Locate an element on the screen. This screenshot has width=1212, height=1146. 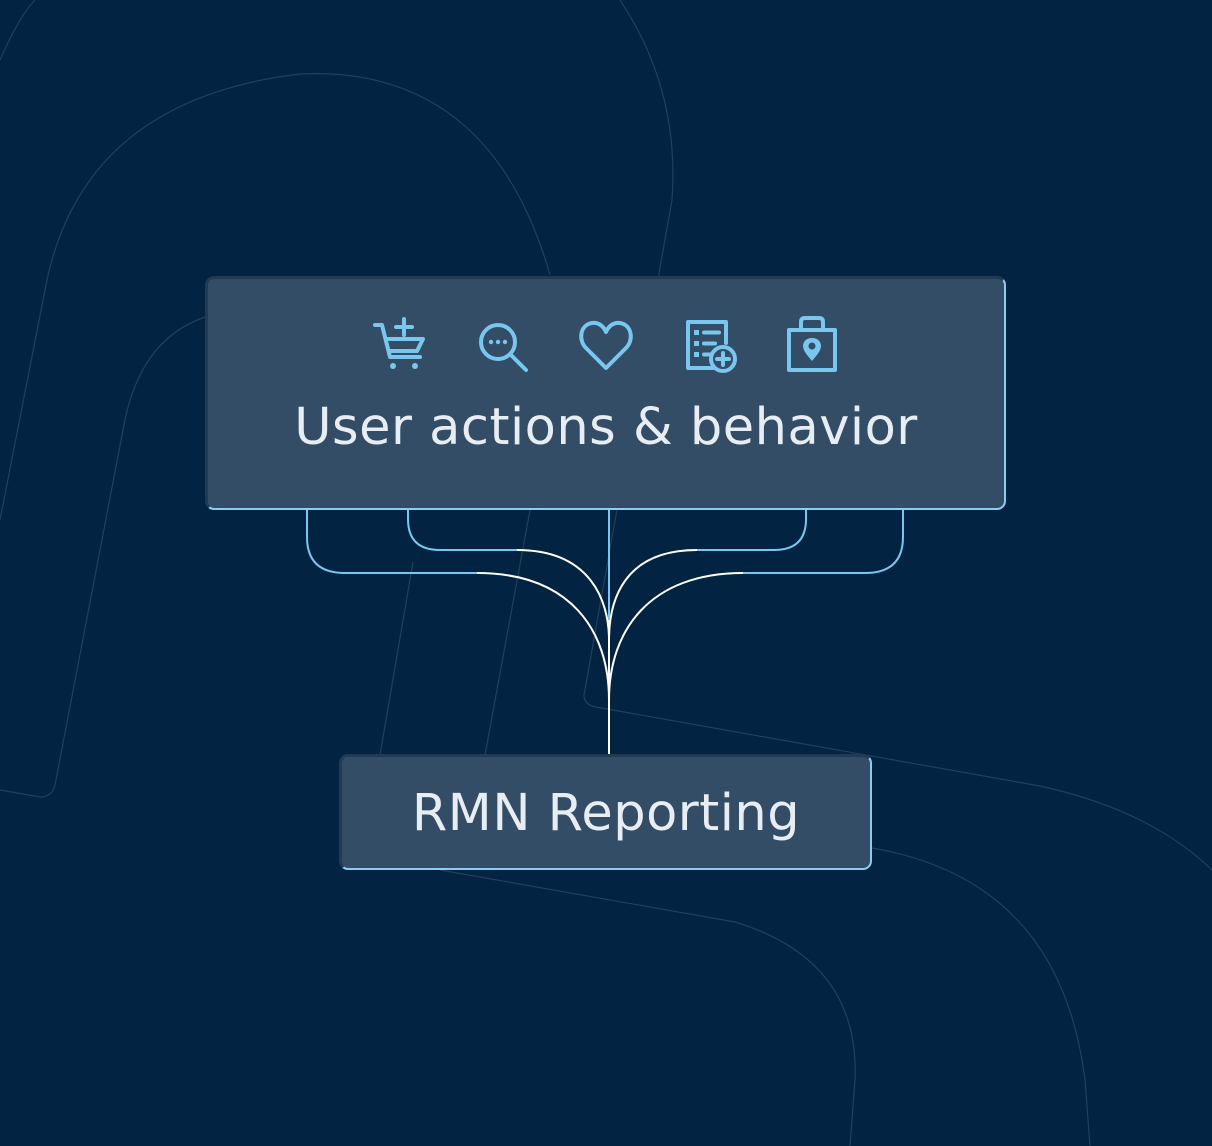
shopping-bag-location-icon is located at coordinates (812, 345).